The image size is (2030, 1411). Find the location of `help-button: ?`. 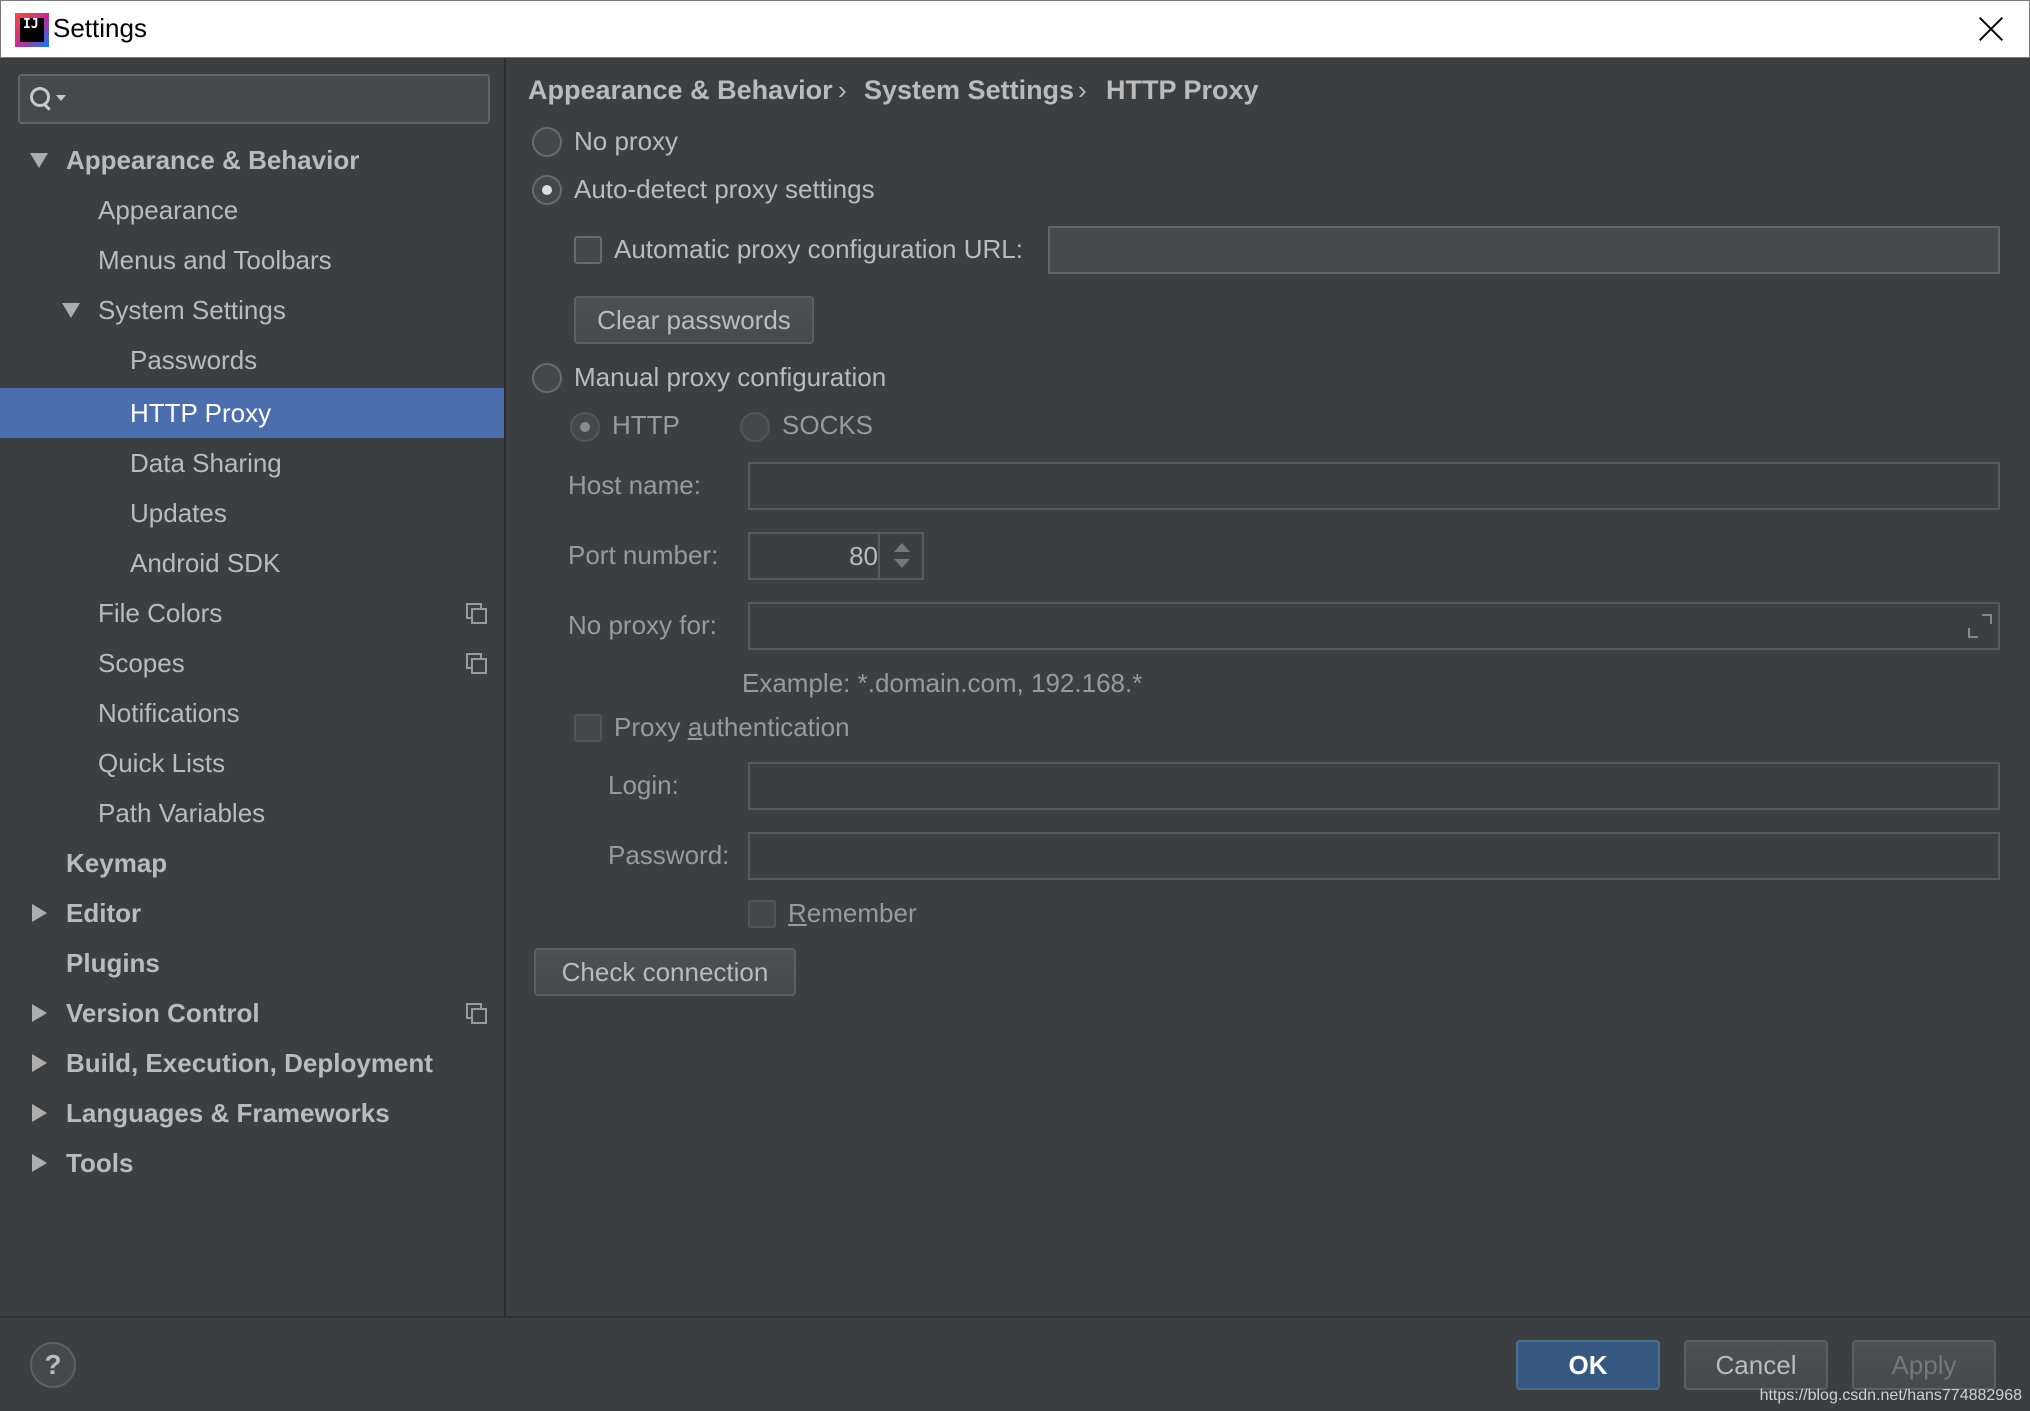

help-button: ? is located at coordinates (53, 1365).